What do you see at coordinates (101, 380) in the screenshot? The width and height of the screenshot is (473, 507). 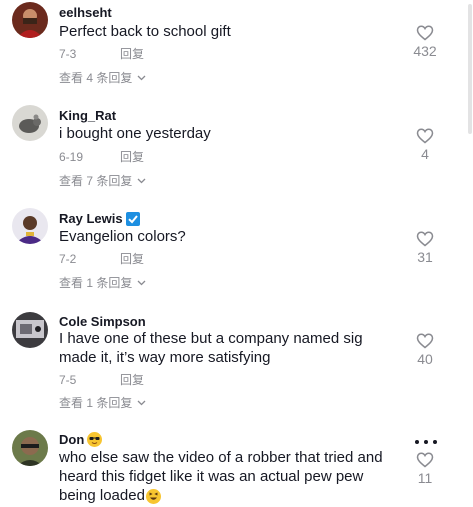 I see `comment-meta: 7-5 回复` at bounding box center [101, 380].